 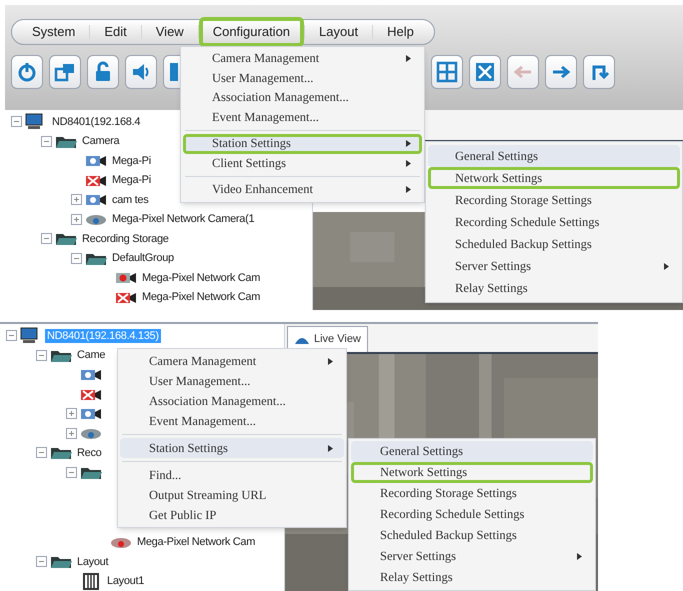 What do you see at coordinates (101, 141) in the screenshot?
I see `tree-item: Camera` at bounding box center [101, 141].